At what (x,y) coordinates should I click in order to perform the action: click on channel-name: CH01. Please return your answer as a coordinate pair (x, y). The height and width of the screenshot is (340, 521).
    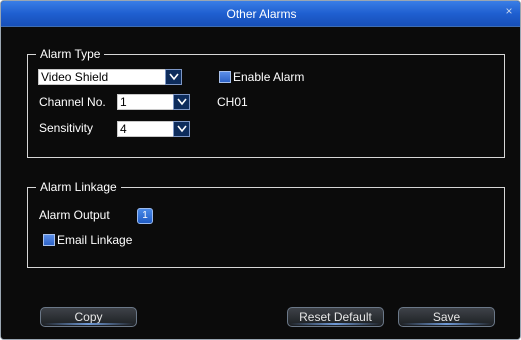
    Looking at the image, I should click on (232, 102).